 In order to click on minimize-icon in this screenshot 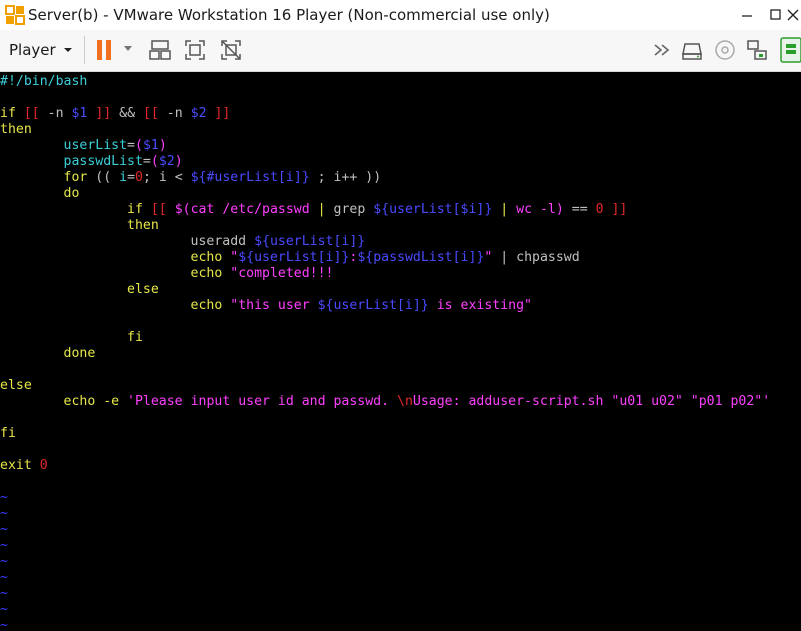, I will do `click(747, 15)`.